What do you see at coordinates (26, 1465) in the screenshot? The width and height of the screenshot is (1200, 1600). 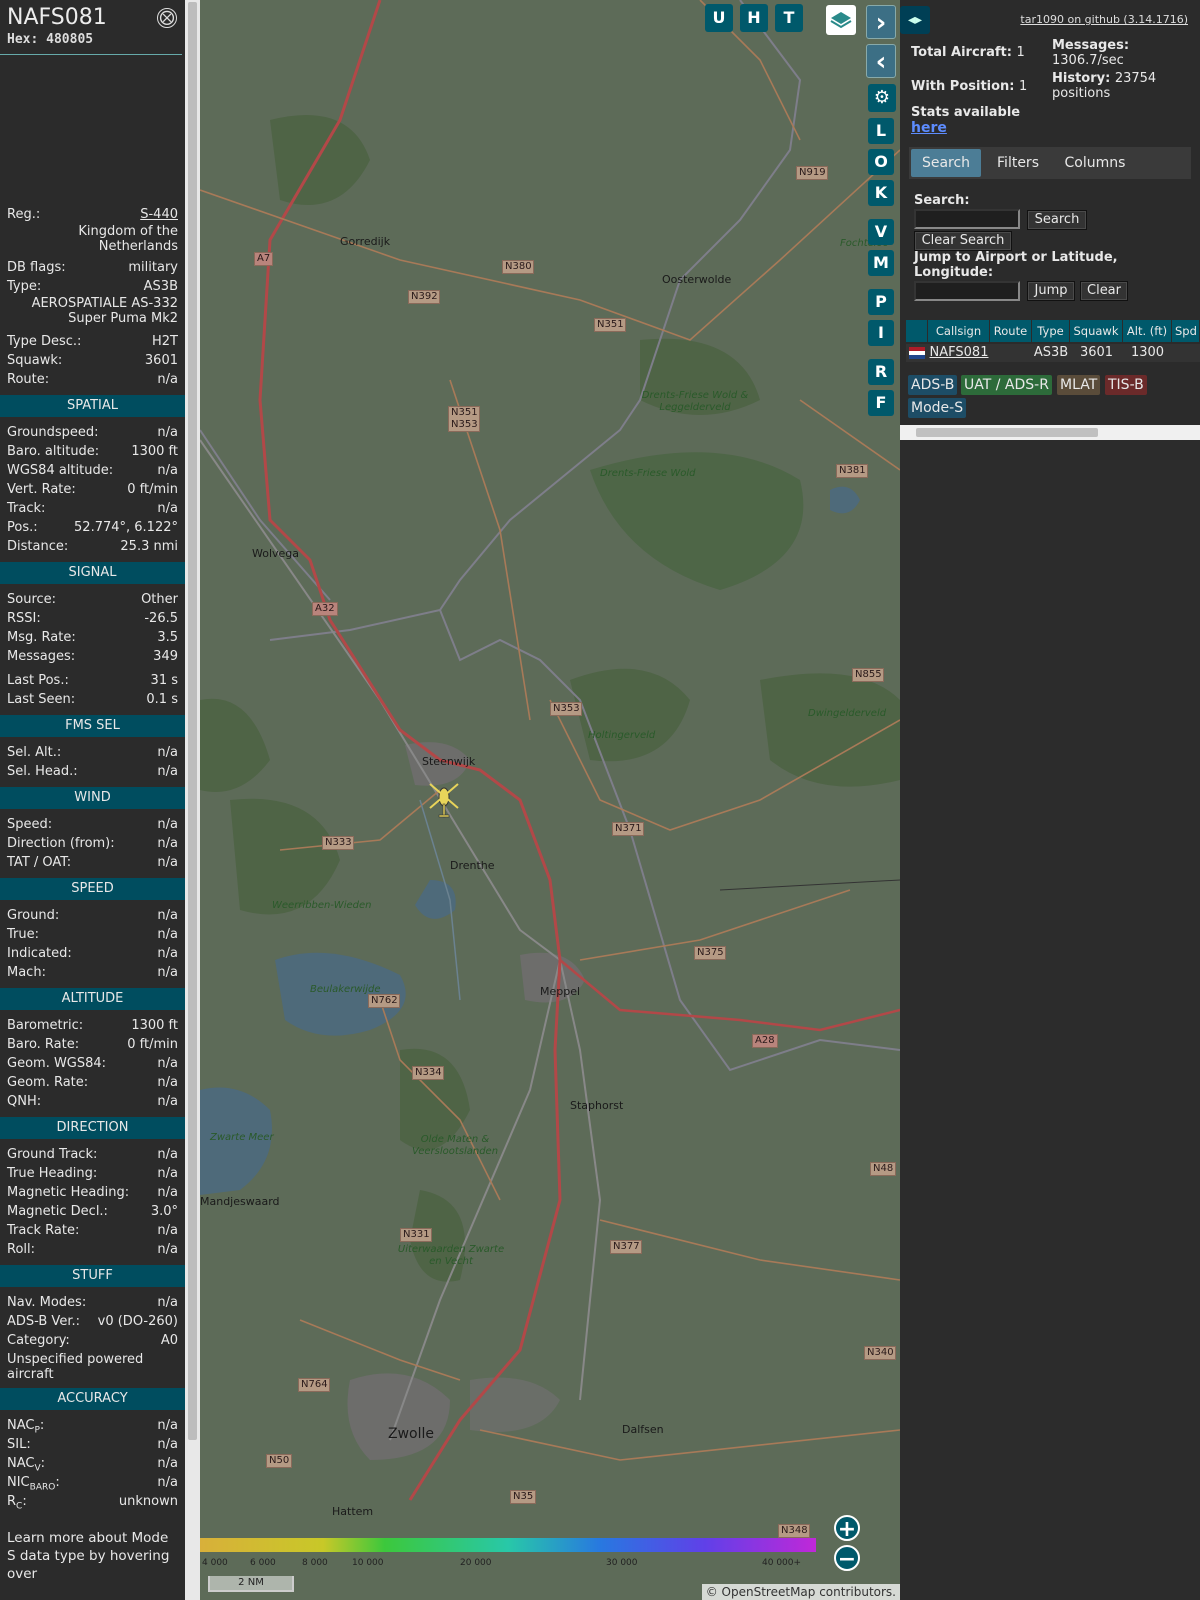 I see `info-label: NACV:` at bounding box center [26, 1465].